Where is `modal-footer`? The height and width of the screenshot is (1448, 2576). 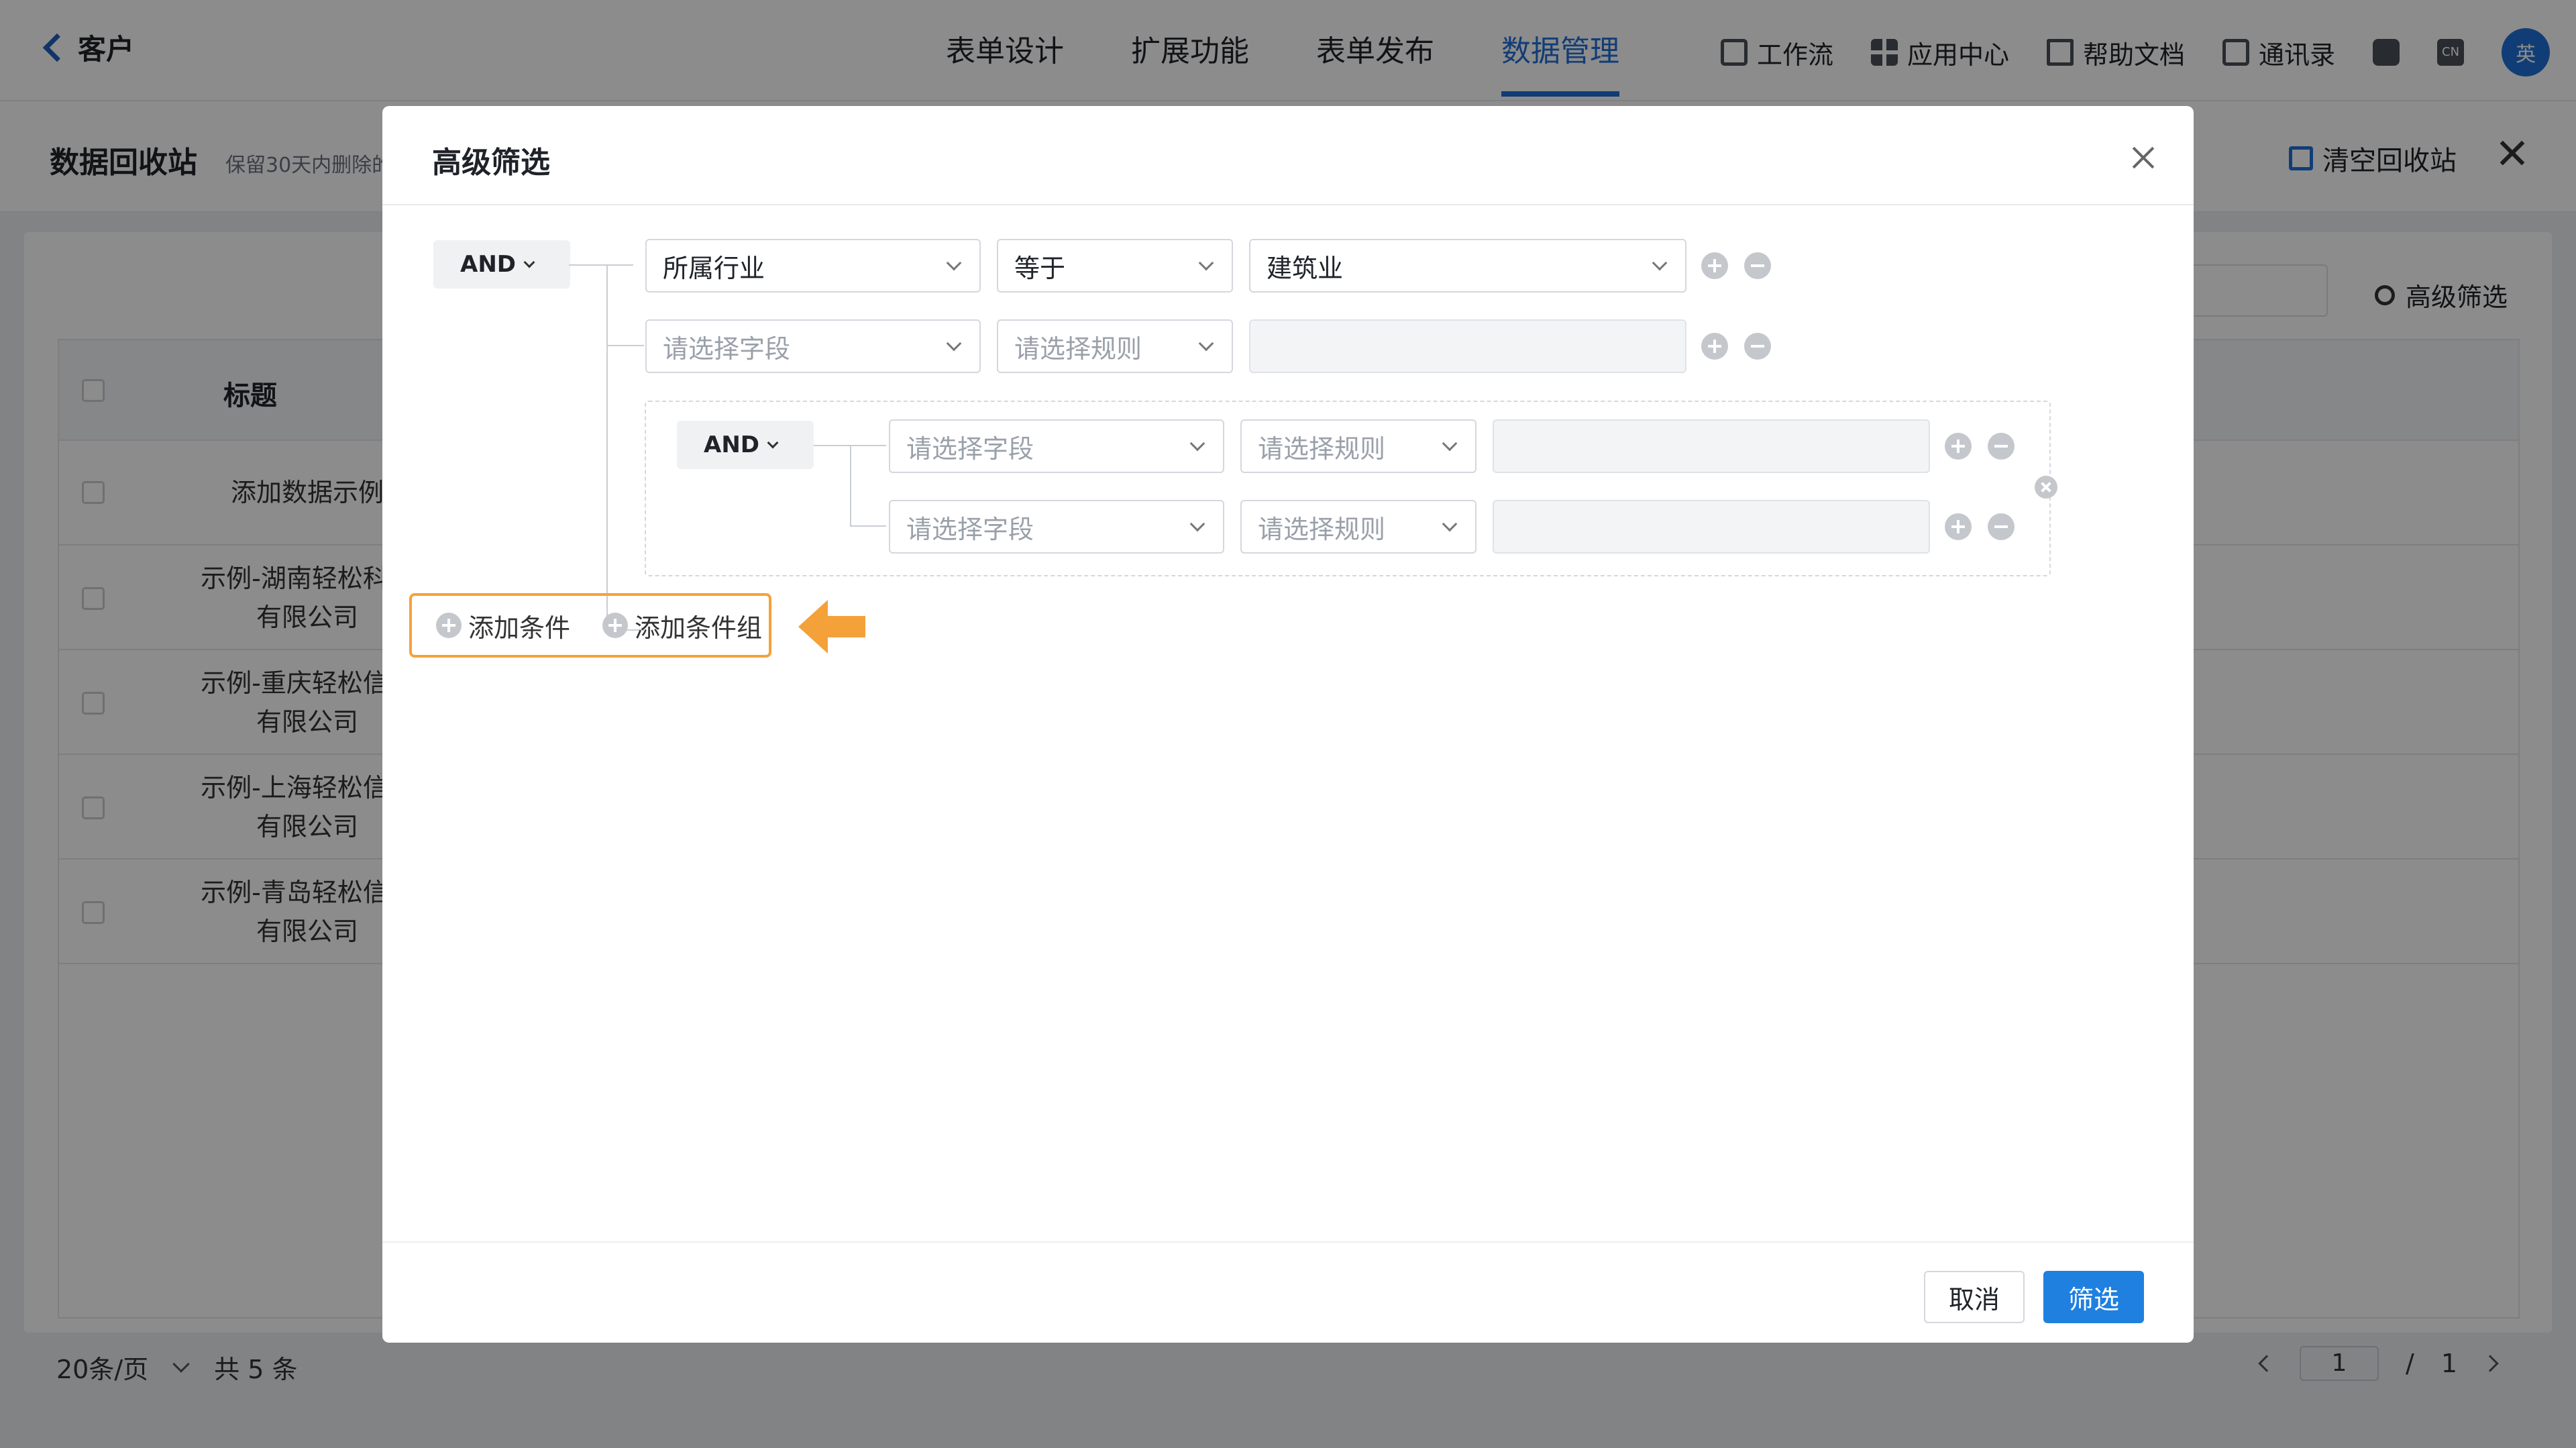
modal-footer is located at coordinates (1288, 1291).